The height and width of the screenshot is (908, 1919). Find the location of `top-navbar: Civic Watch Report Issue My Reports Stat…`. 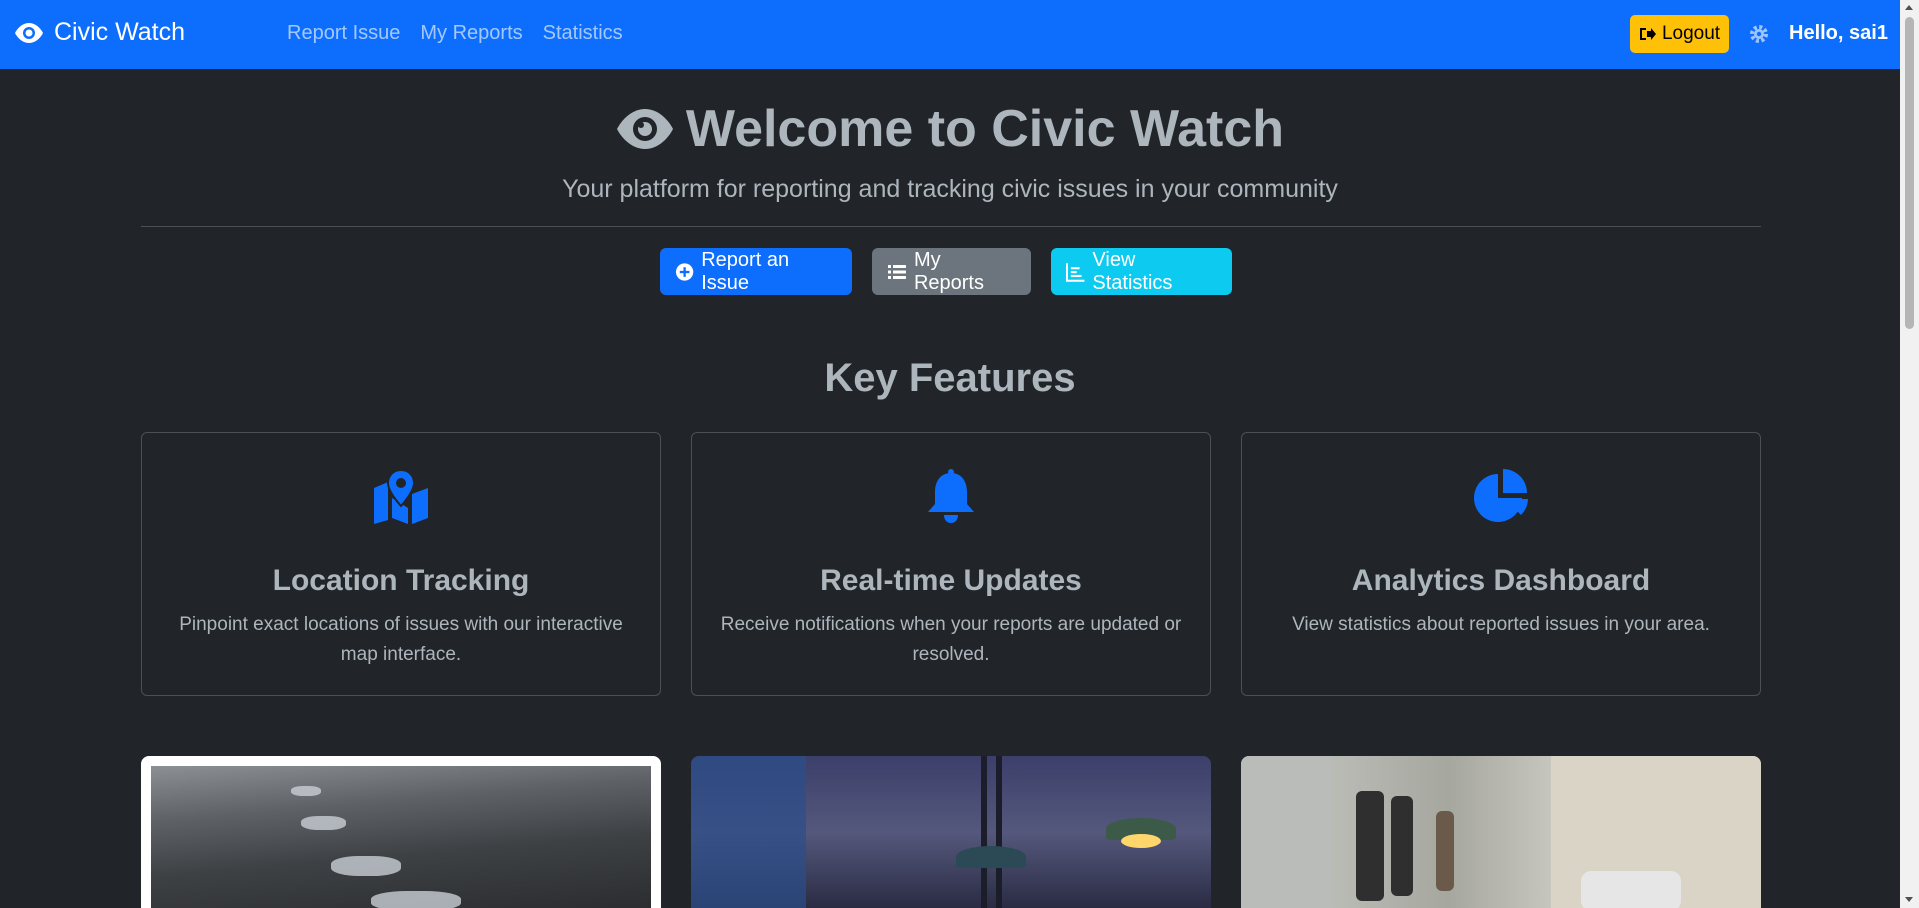

top-navbar: Civic Watch Report Issue My Reports Stat… is located at coordinates (950, 34).